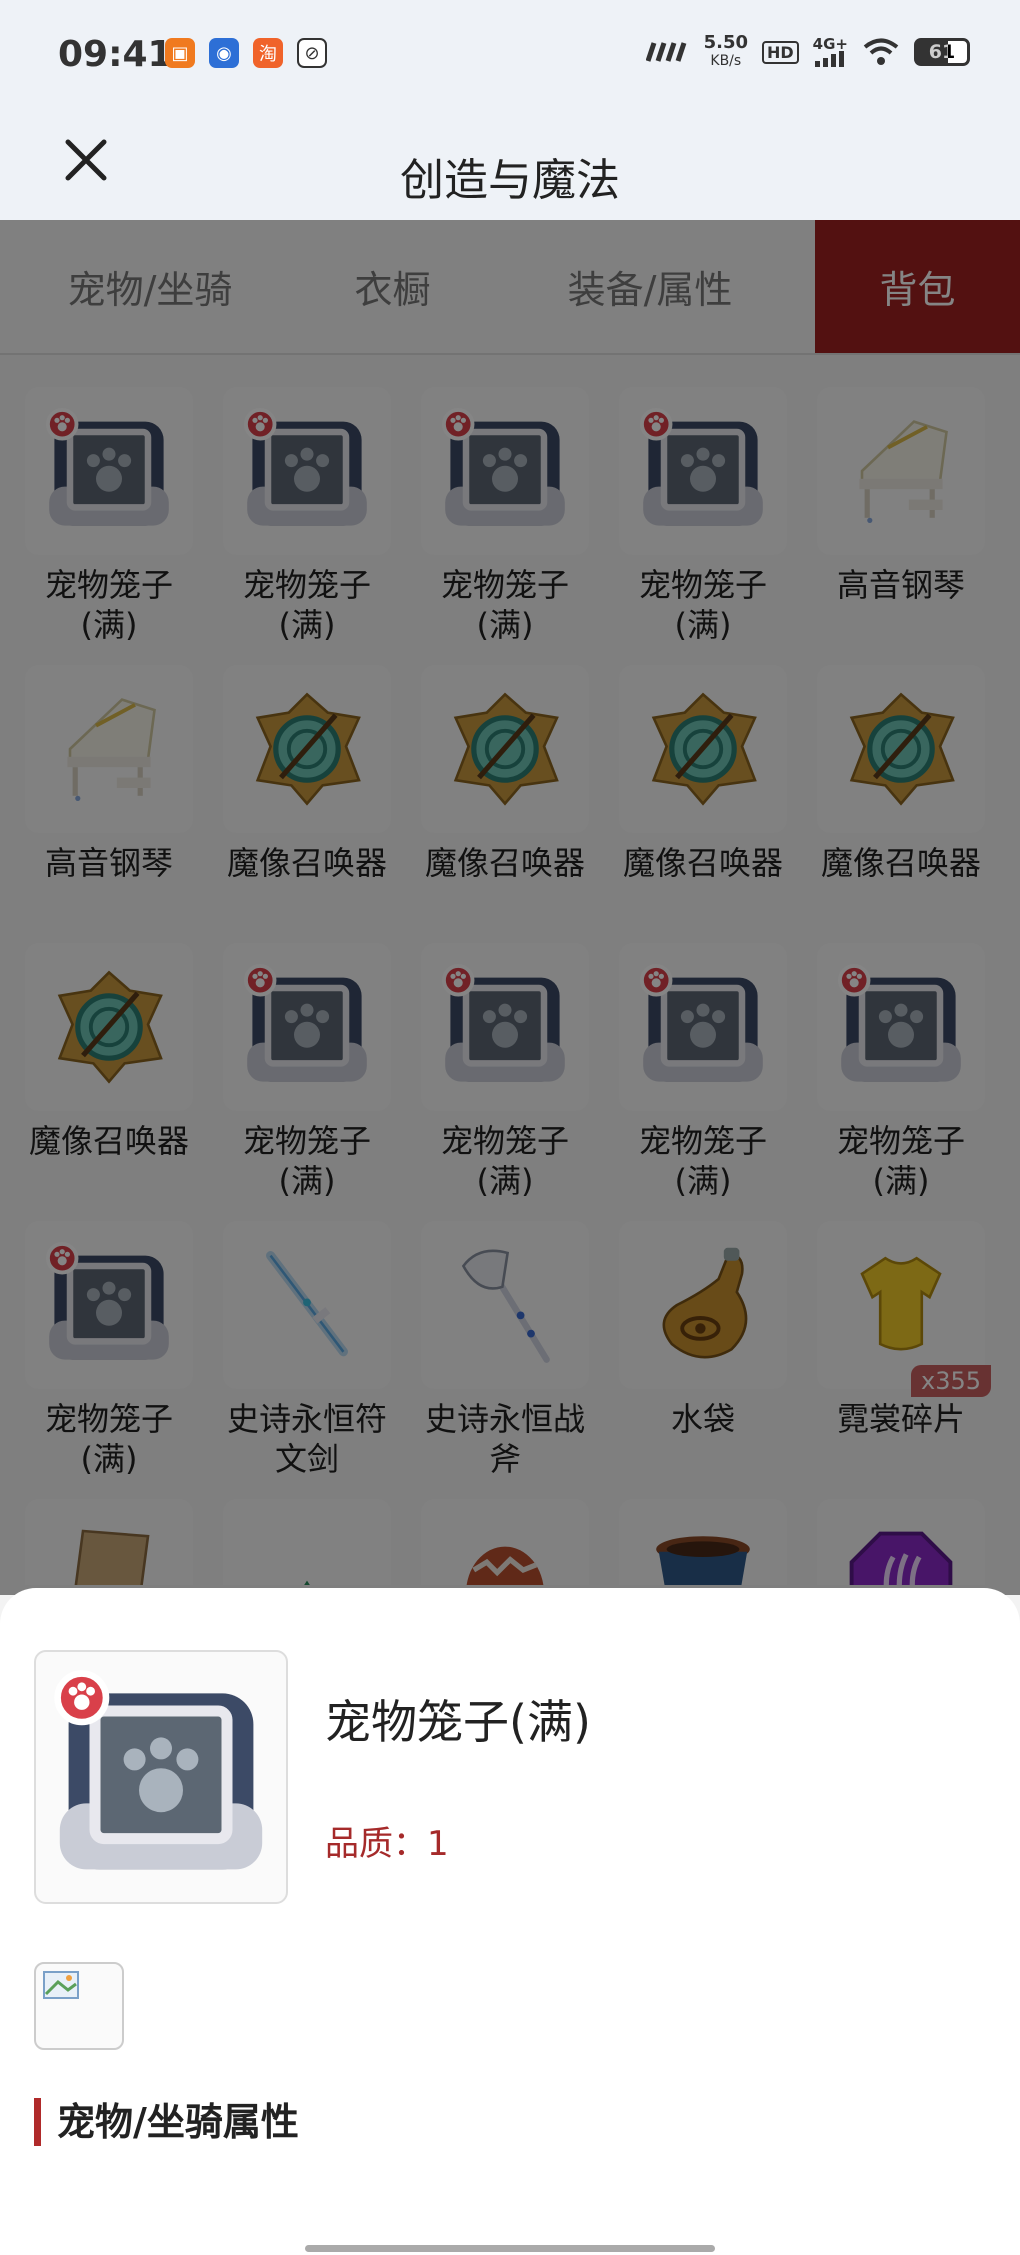  Describe the element at coordinates (166, 2122) in the screenshot. I see `section-title: 宠物/坐骑属性` at that location.